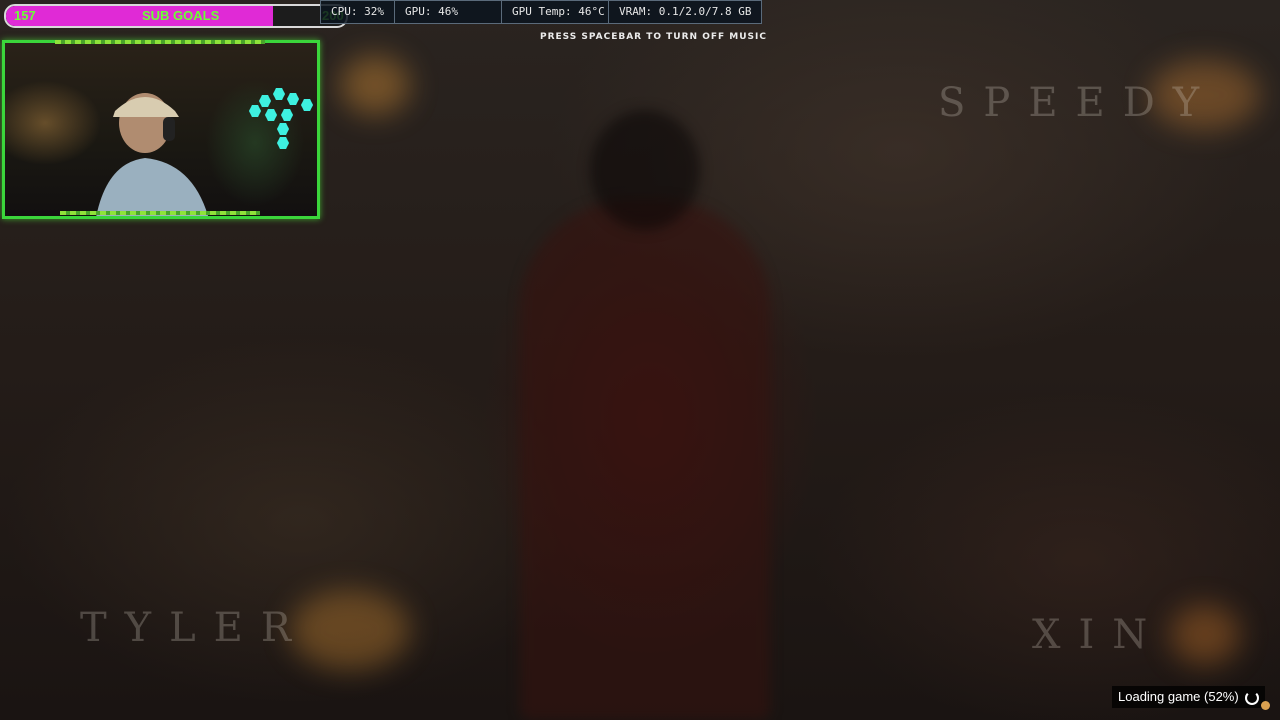  What do you see at coordinates (1178, 696) in the screenshot?
I see `loading-text: Loading game (52%)` at bounding box center [1178, 696].